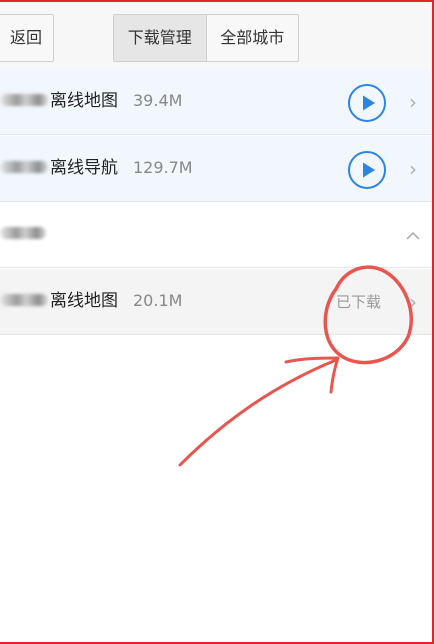 Image resolution: width=434 pixels, height=644 pixels. I want to click on item-size: 20.1M, so click(158, 300).